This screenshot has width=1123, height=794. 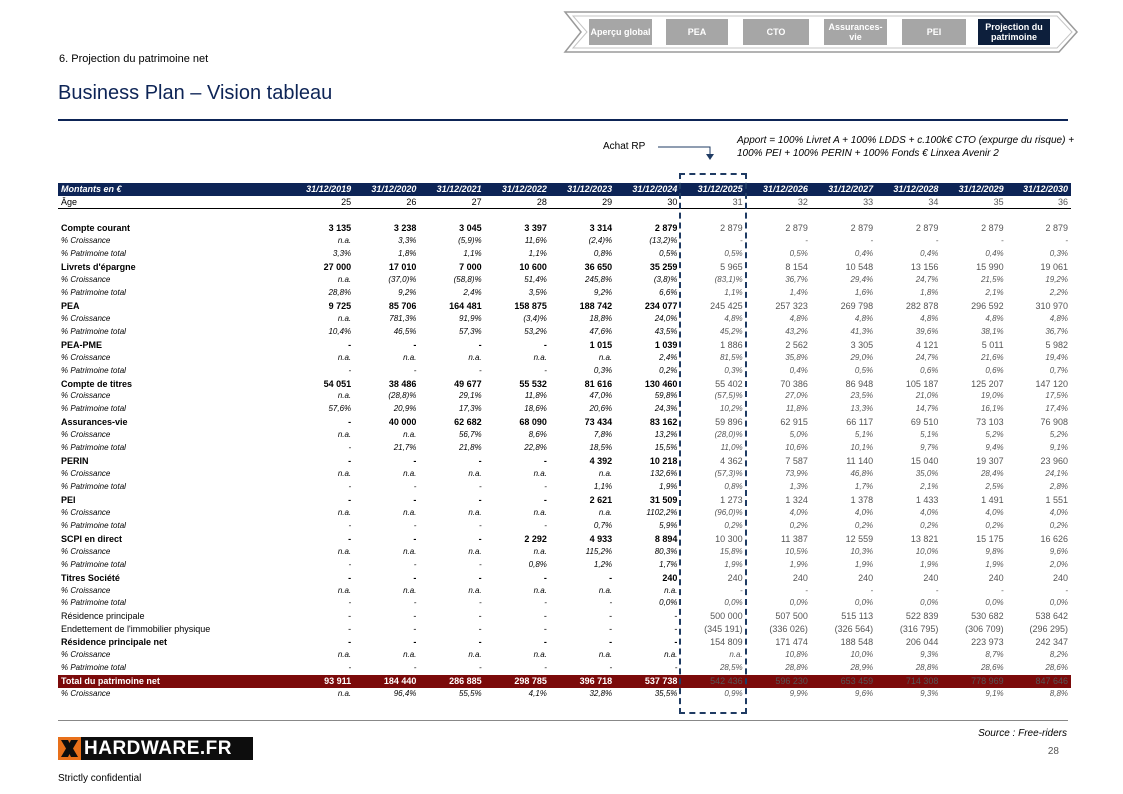 I want to click on tab-pei: PEI, so click(x=934, y=32).